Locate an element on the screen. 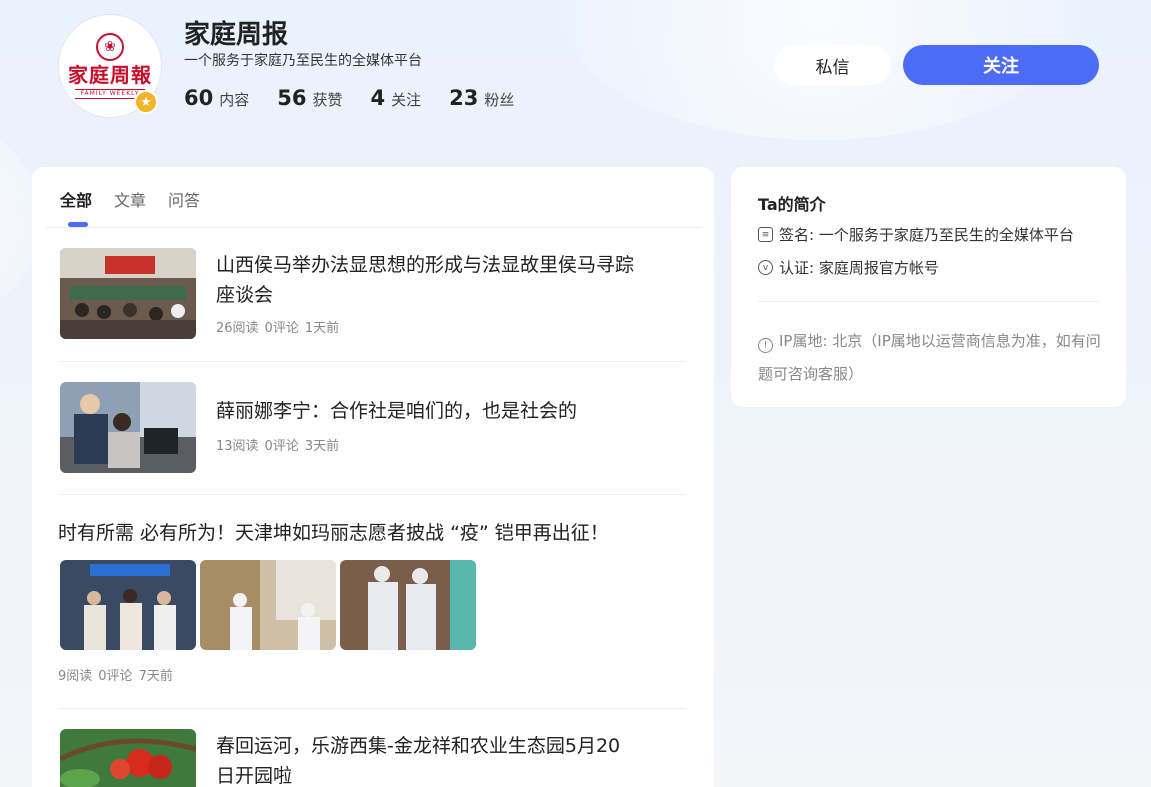 This screenshot has width=1151, height=787. tab-articles: 文章 is located at coordinates (130, 207).